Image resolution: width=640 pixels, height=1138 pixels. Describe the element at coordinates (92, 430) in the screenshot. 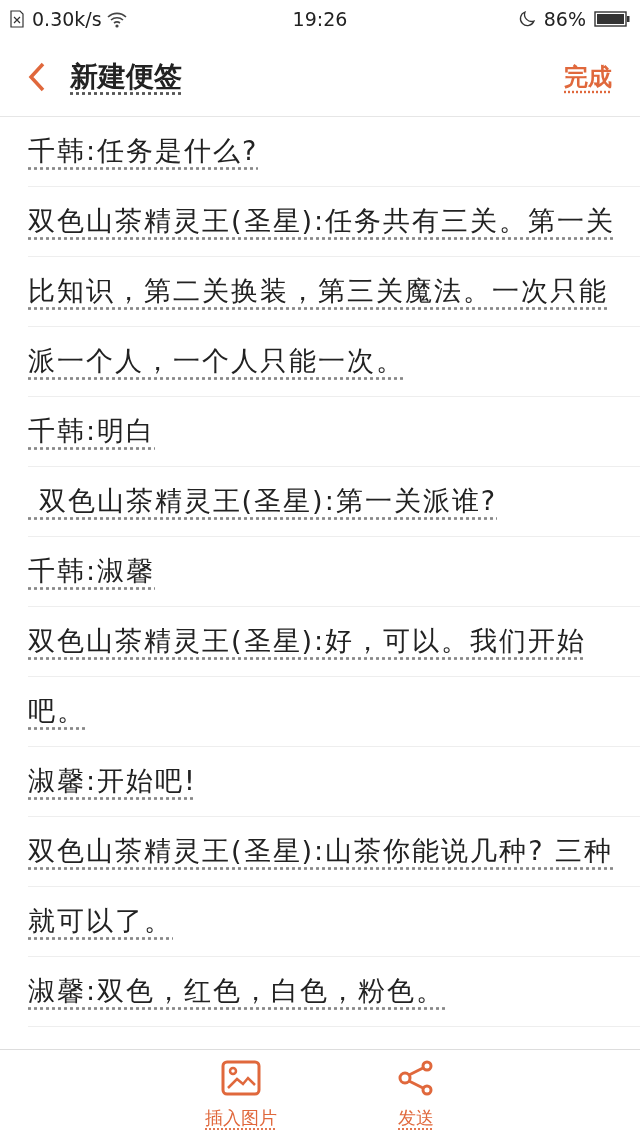

I see `note-line: 千韩:明白` at that location.